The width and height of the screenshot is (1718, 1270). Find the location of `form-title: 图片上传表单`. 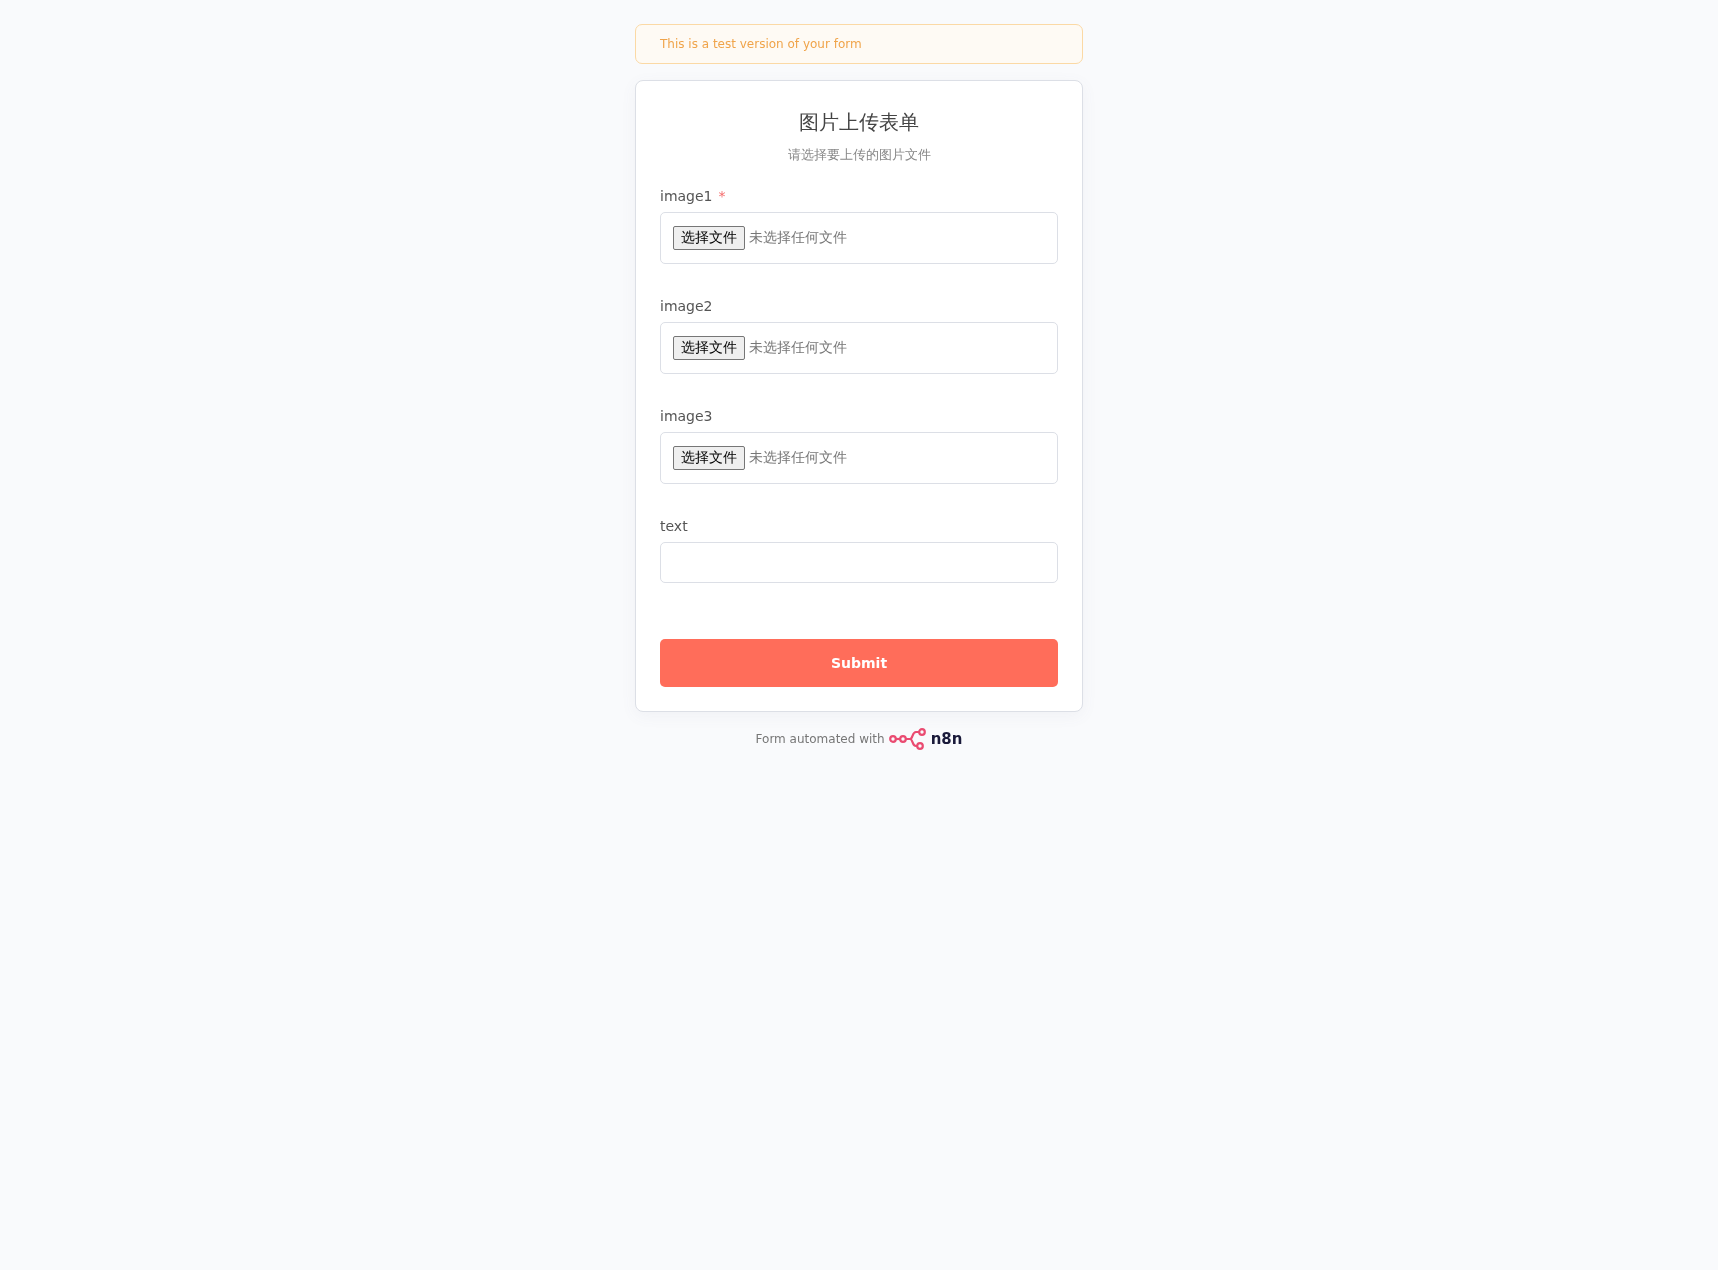

form-title: 图片上传表单 is located at coordinates (859, 122).